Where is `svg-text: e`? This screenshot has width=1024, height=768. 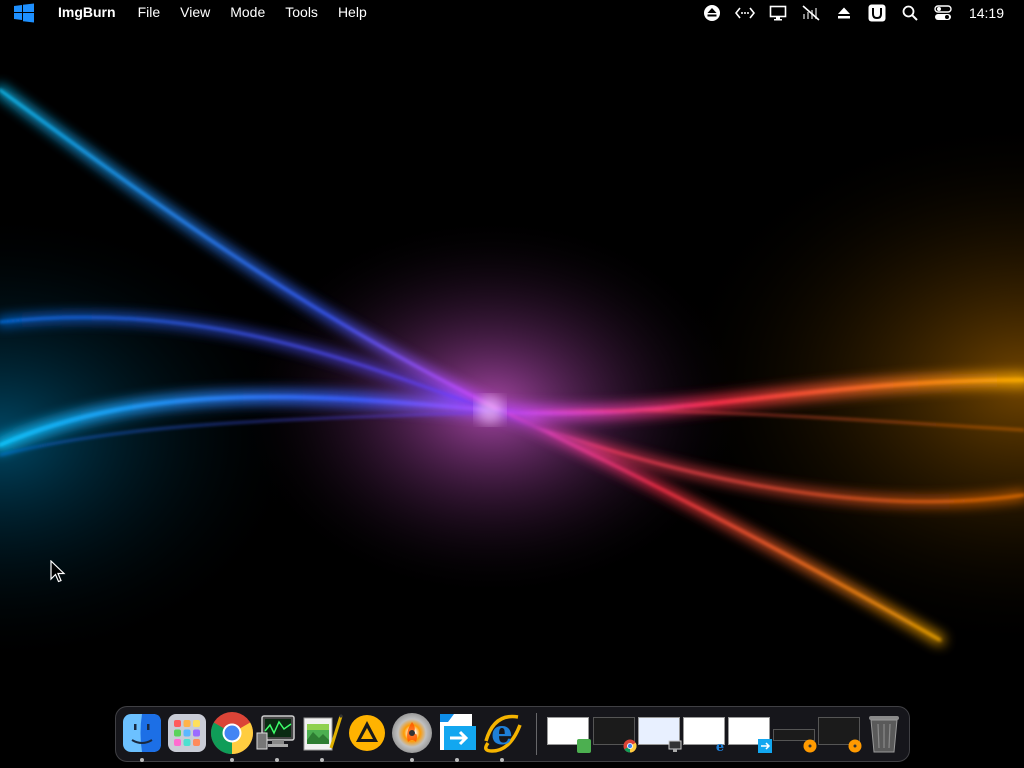 svg-text: e is located at coordinates (720, 746).